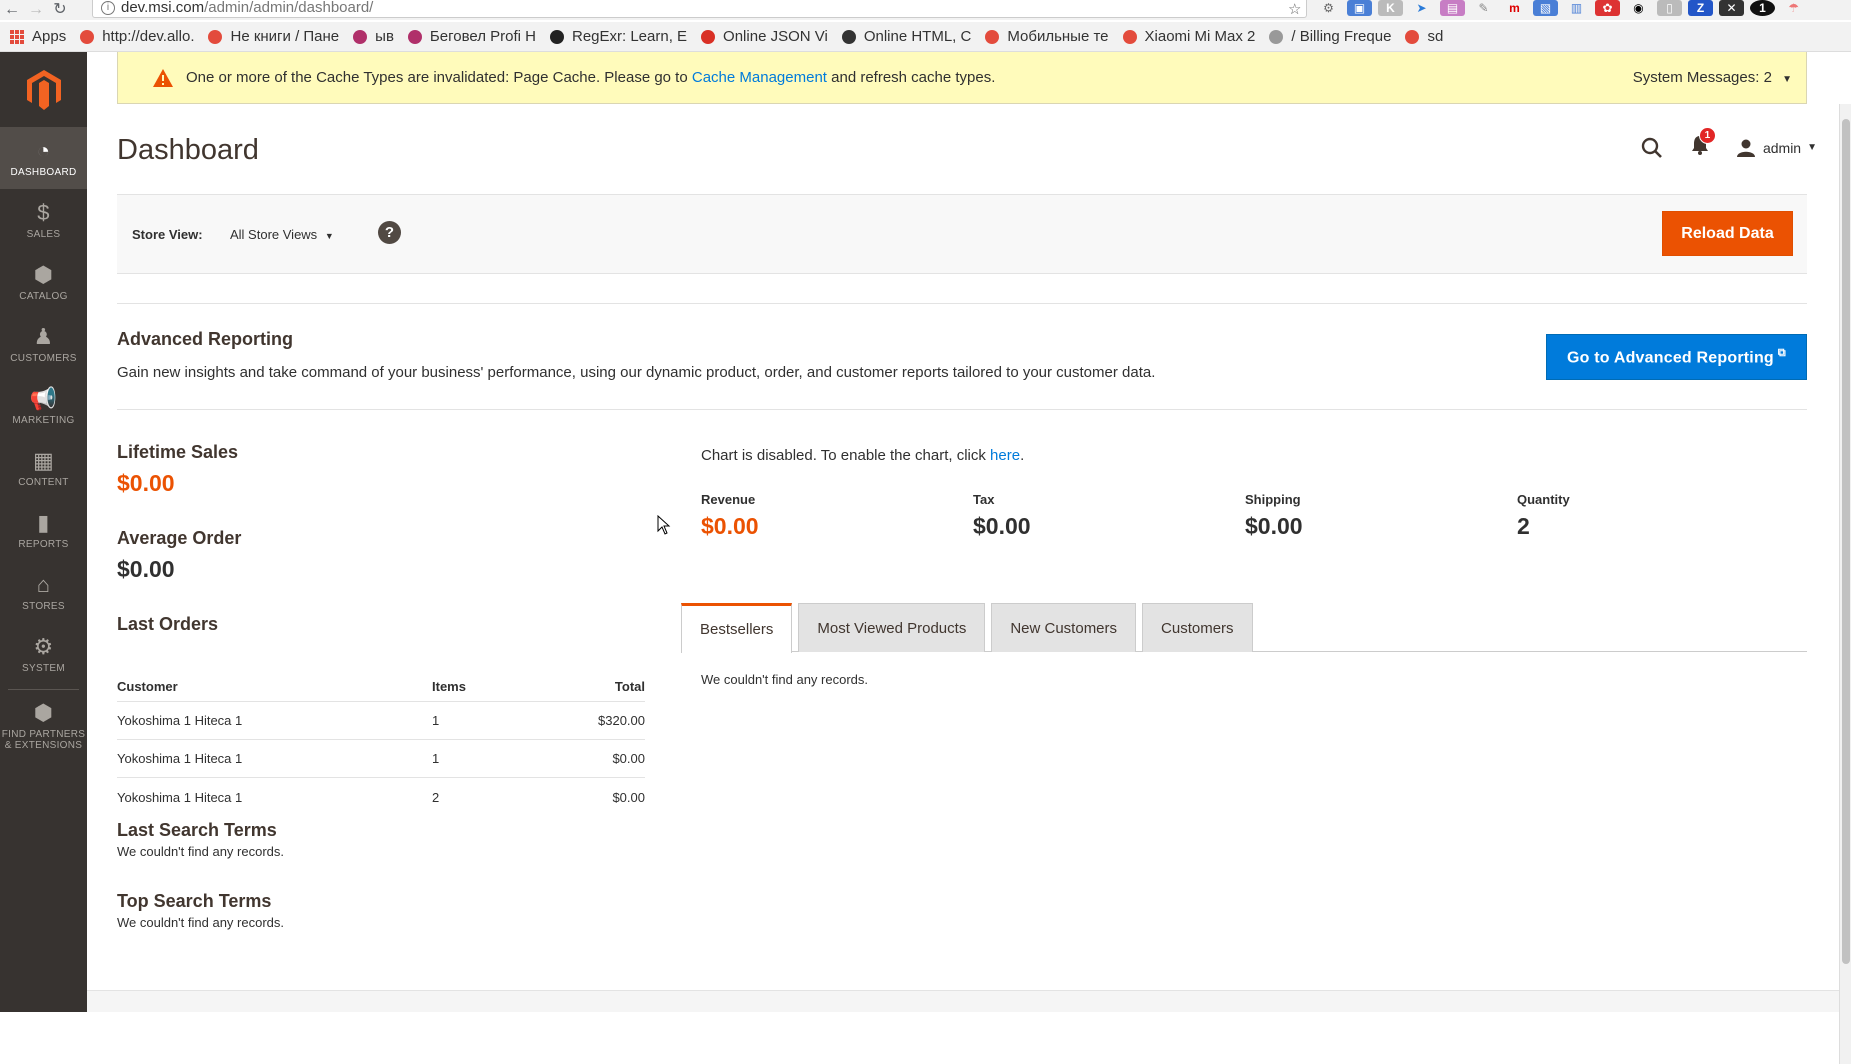  Describe the element at coordinates (137, 36) in the screenshot. I see `bookmark-item: http://dev.allo.` at that location.